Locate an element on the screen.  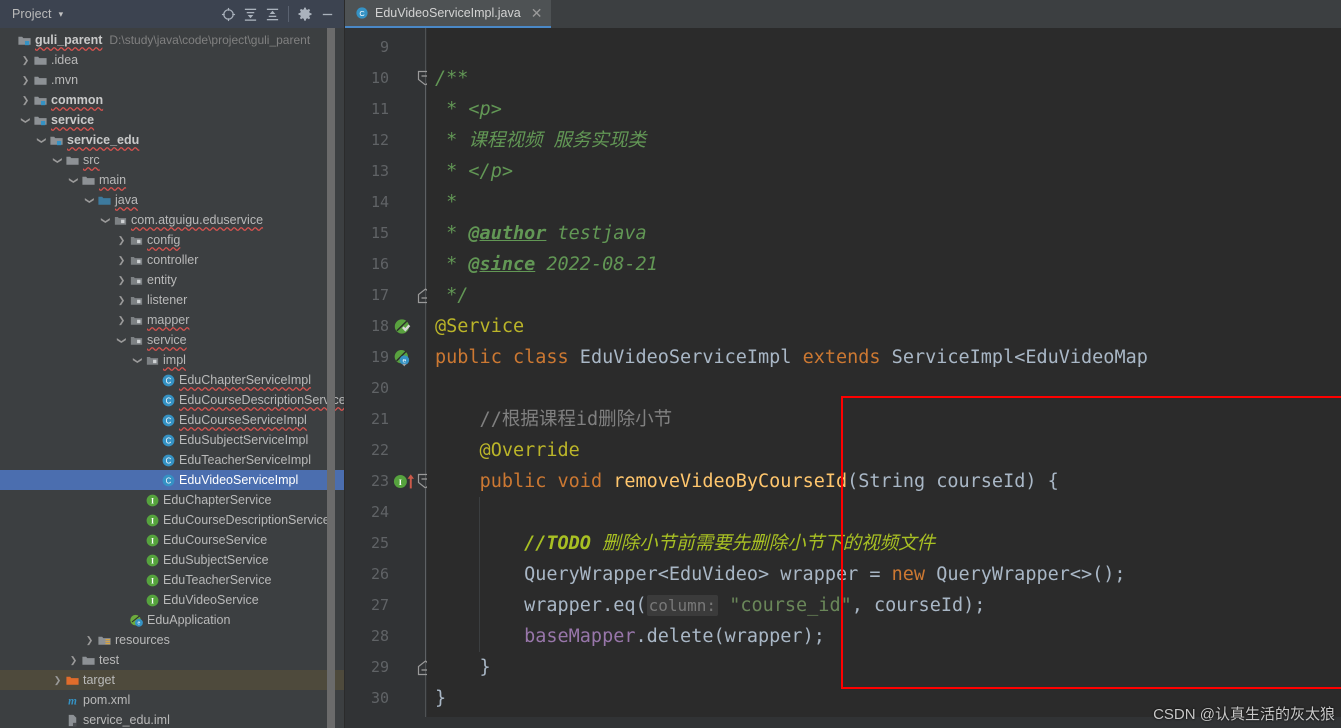
code-line-22: @Override is located at coordinates (507, 450).